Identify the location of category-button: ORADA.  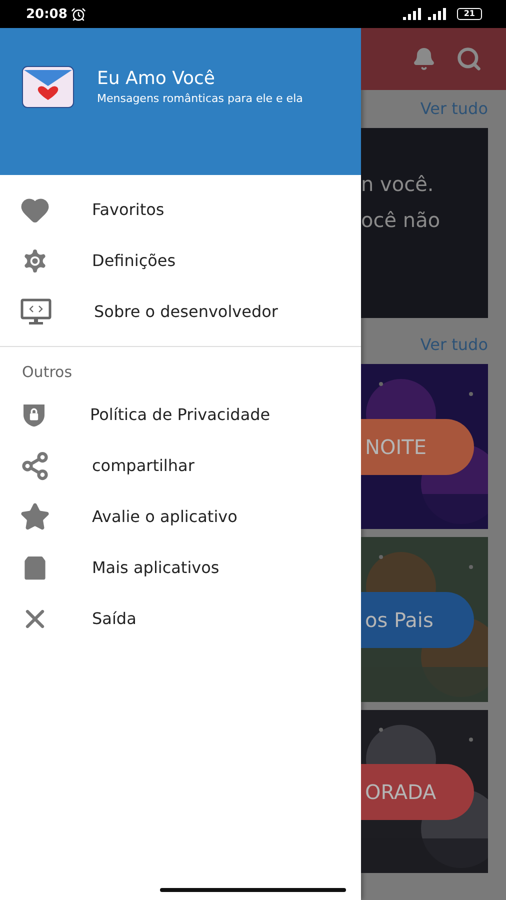
(417, 792).